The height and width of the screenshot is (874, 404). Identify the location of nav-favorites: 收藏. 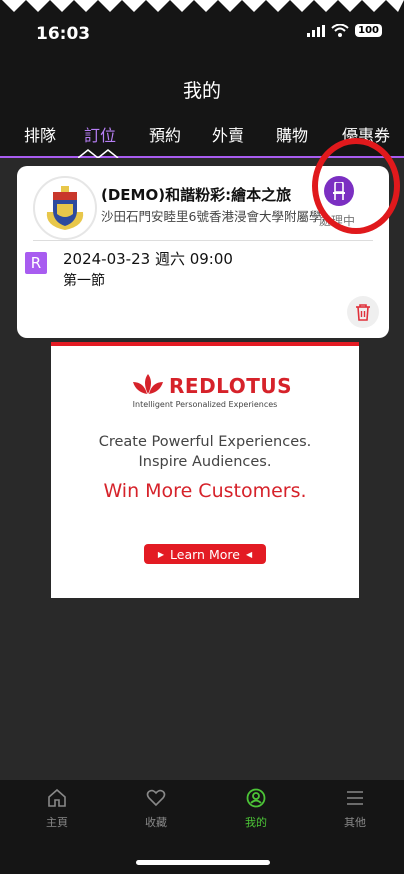
(156, 809).